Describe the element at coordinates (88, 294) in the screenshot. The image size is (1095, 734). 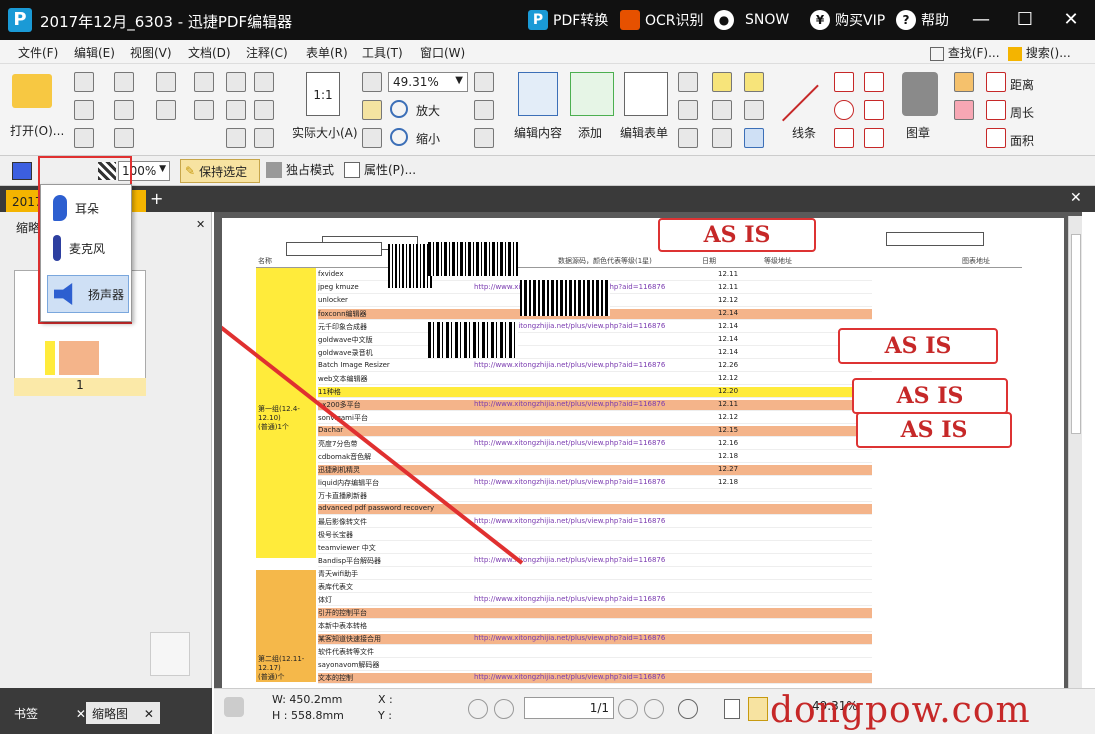
I see `dropdown-item-speaker: 扬声器` at that location.